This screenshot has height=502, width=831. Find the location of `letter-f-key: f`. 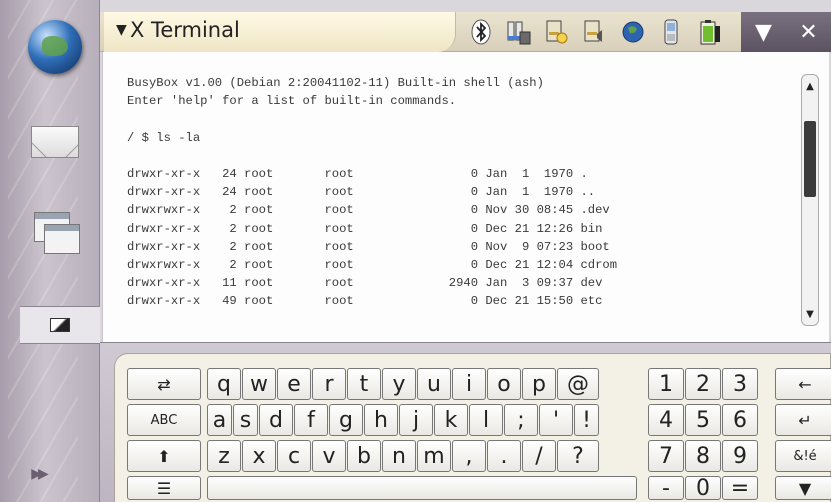

letter-f-key: f is located at coordinates (311, 420).